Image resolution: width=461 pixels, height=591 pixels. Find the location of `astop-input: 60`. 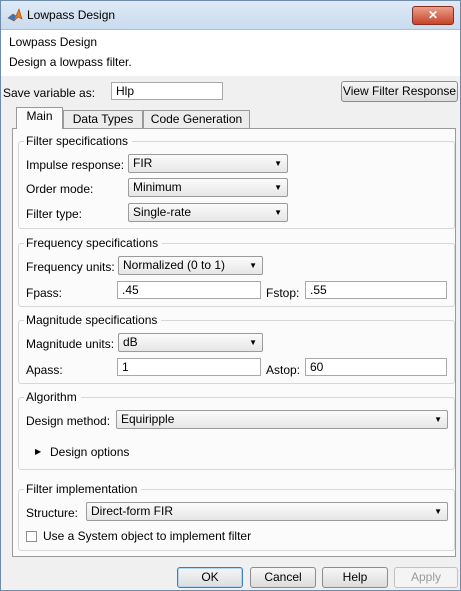

astop-input: 60 is located at coordinates (376, 367).